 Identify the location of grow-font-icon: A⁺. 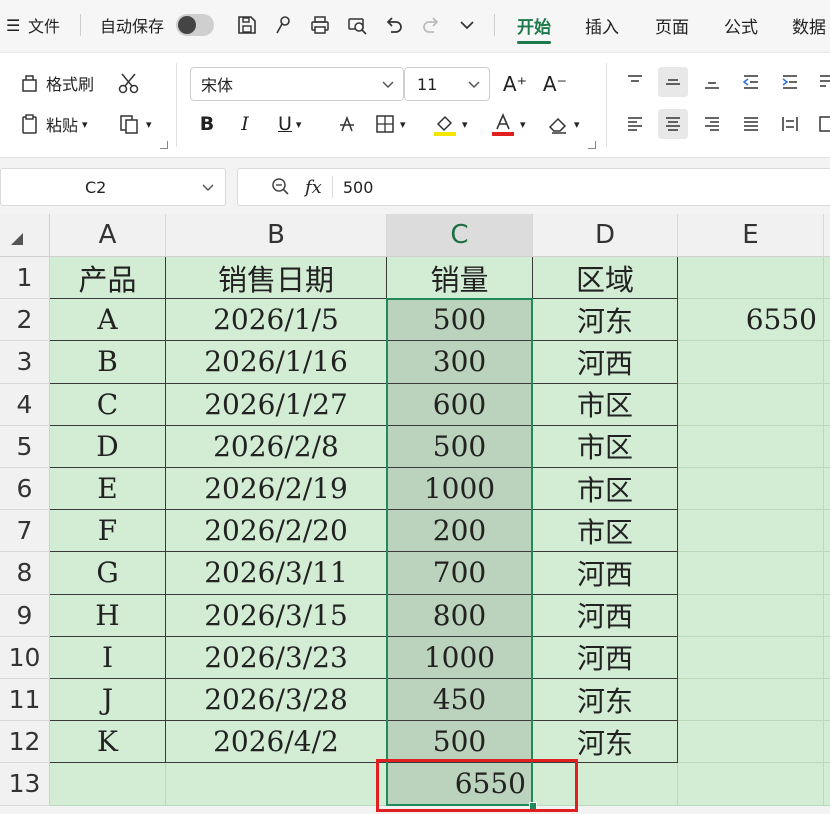
(515, 84).